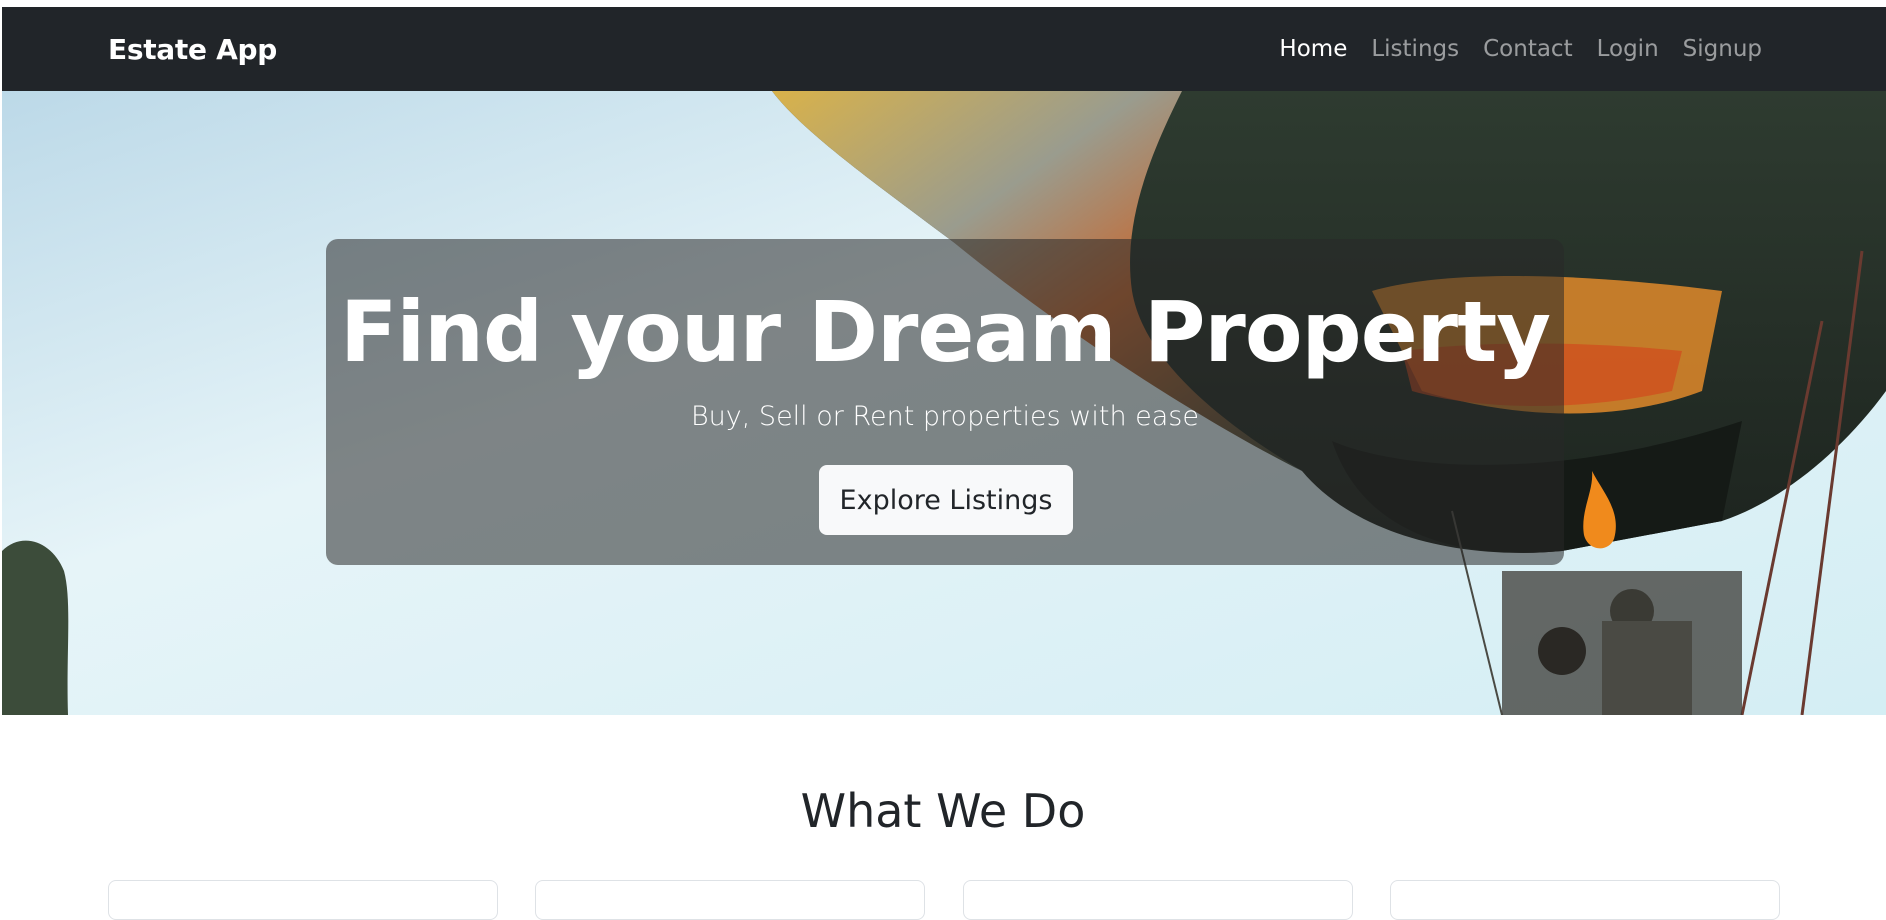  Describe the element at coordinates (1527, 49) in the screenshot. I see `nav-link-contact: Contact` at that location.